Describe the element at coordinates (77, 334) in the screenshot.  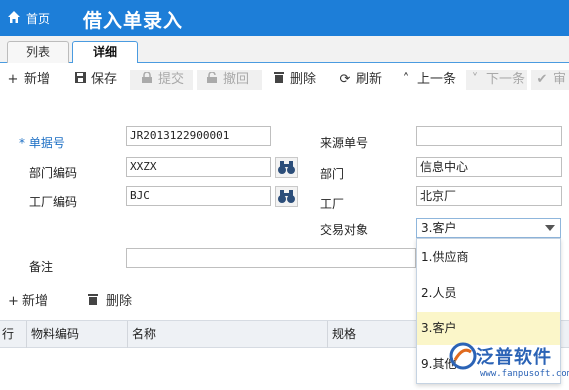
I see `column-header-material-code: 物料编码` at that location.